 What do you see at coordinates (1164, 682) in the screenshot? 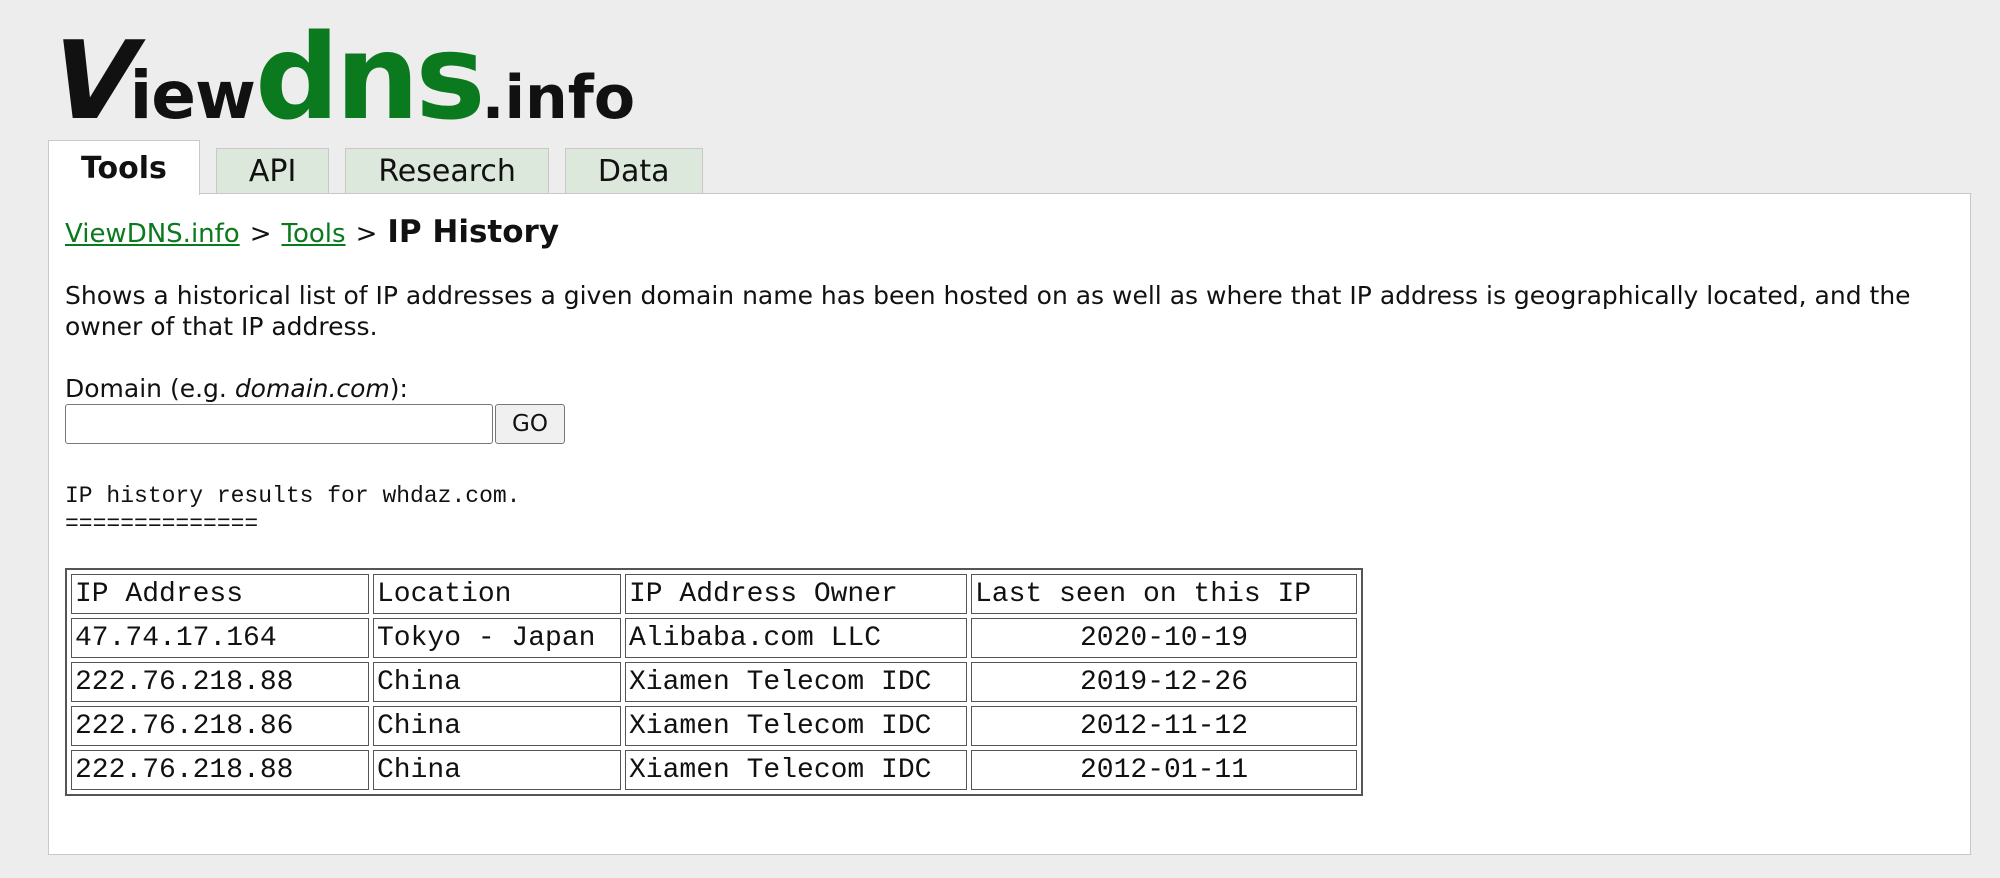
I see `cell-last-seen: 2019-12-26` at bounding box center [1164, 682].